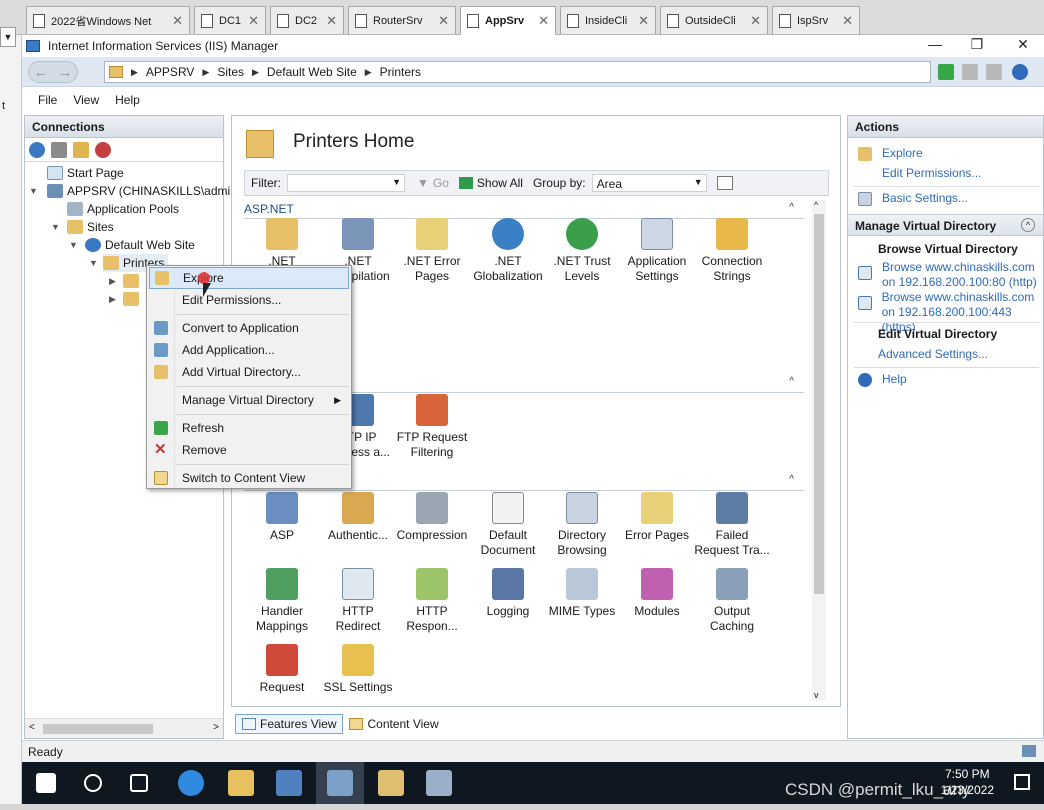 This screenshot has height=810, width=1044. I want to click on server-manager-icon, so click(289, 783).